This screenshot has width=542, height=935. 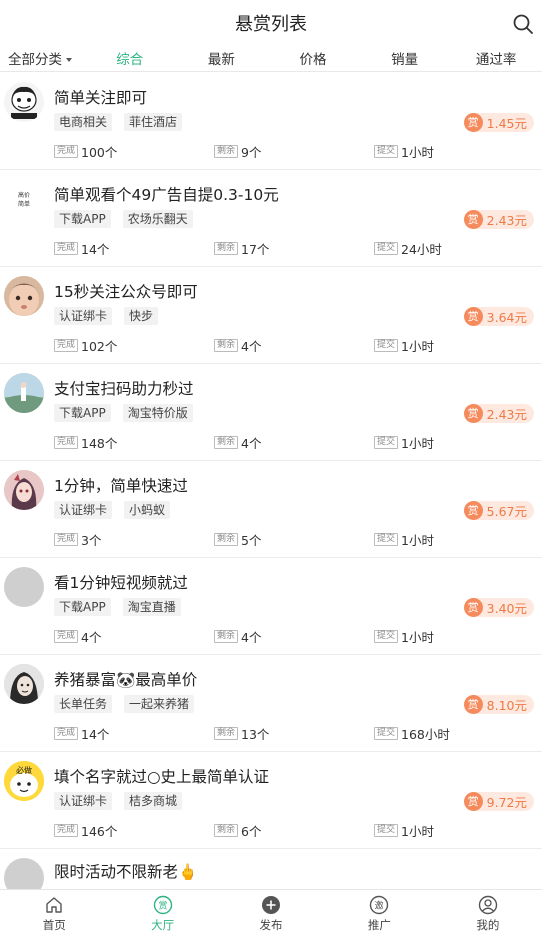 I want to click on nav-publish: 发布, so click(x=271, y=912).